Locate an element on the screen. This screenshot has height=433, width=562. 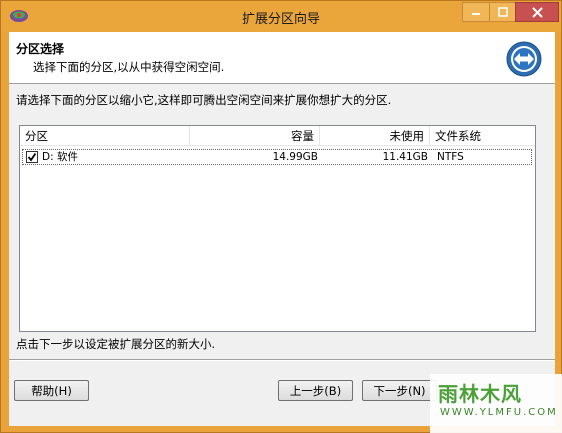
column-header-capacity: 容量 is located at coordinates (255, 136).